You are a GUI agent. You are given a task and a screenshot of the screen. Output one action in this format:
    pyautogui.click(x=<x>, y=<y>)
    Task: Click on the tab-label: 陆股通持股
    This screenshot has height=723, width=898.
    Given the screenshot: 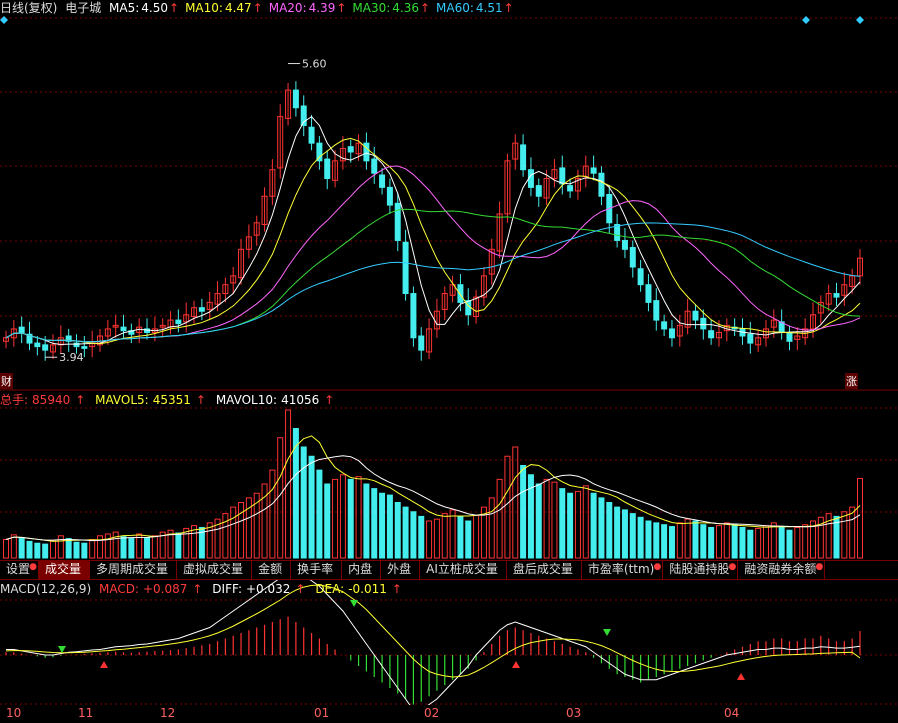 What is the action you would take?
    pyautogui.click(x=699, y=569)
    